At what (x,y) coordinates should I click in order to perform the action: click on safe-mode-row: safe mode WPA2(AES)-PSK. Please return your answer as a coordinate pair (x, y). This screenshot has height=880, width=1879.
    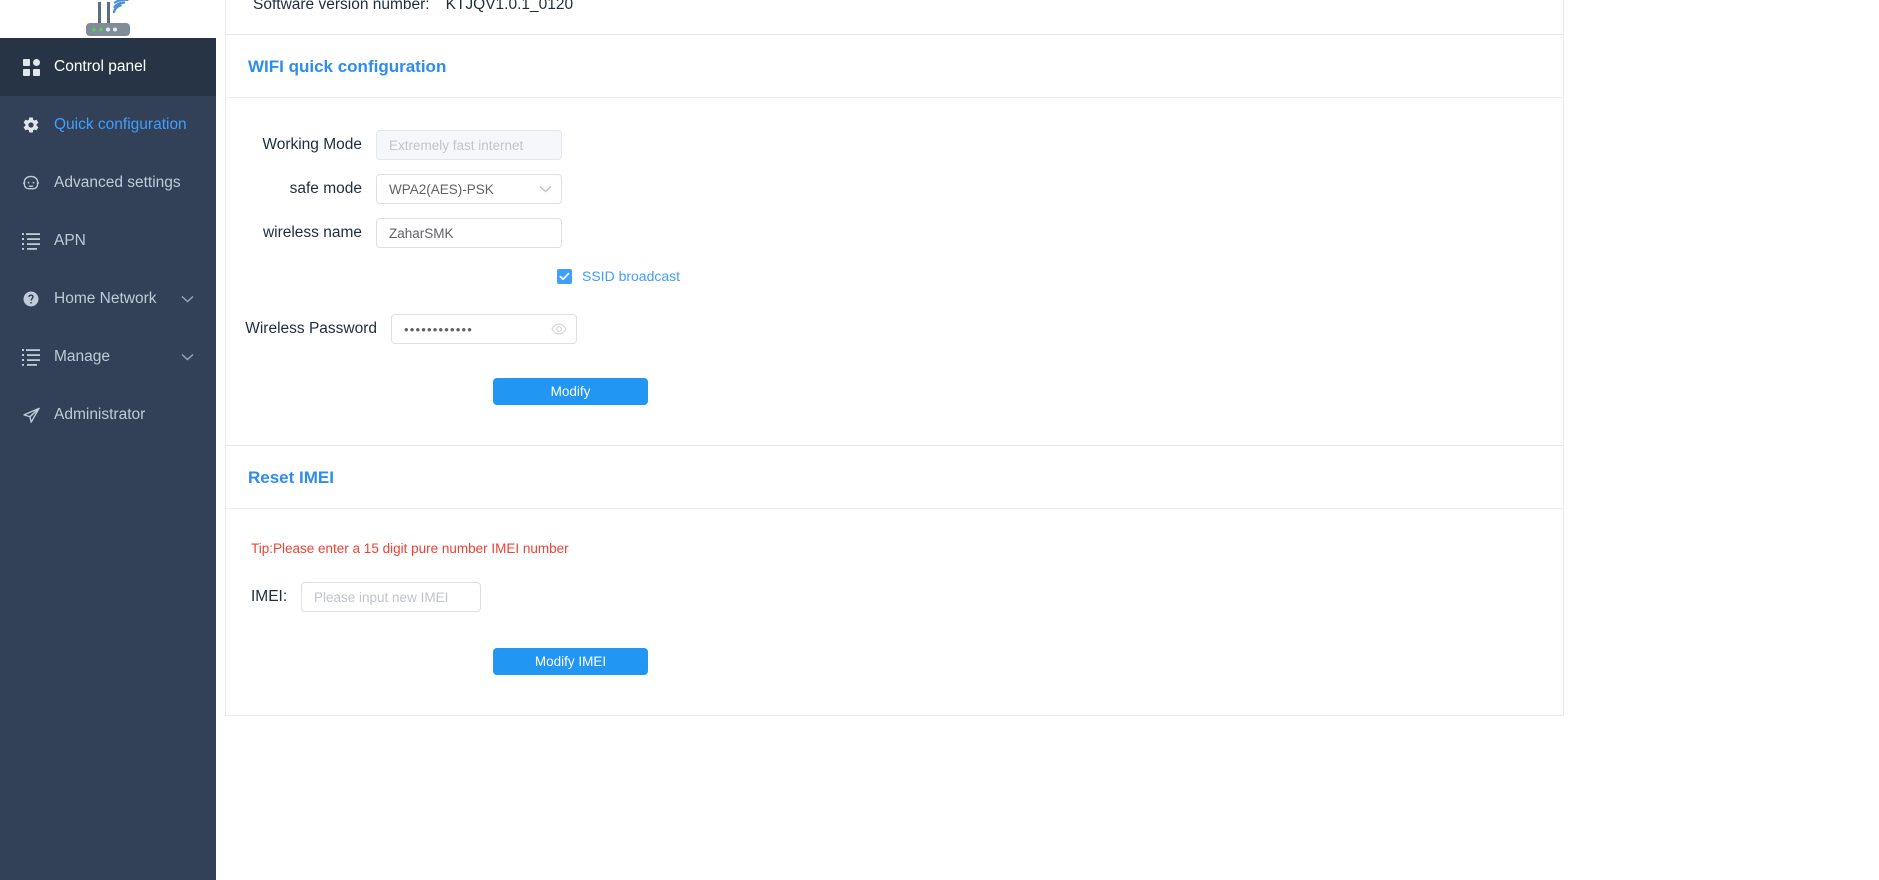
    Looking at the image, I should click on (894, 189).